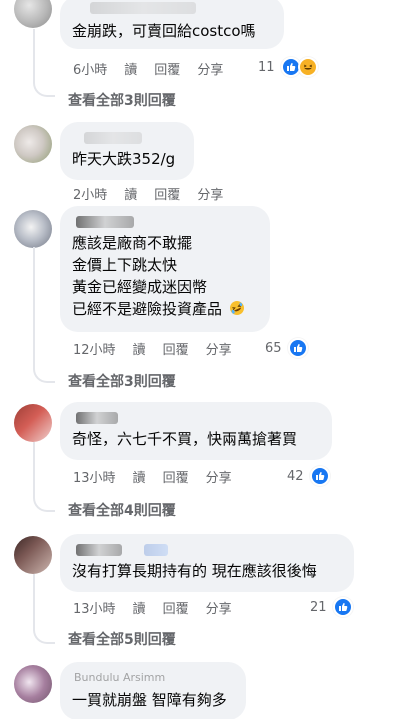  What do you see at coordinates (273, 348) in the screenshot?
I see `reaction-count: 65` at bounding box center [273, 348].